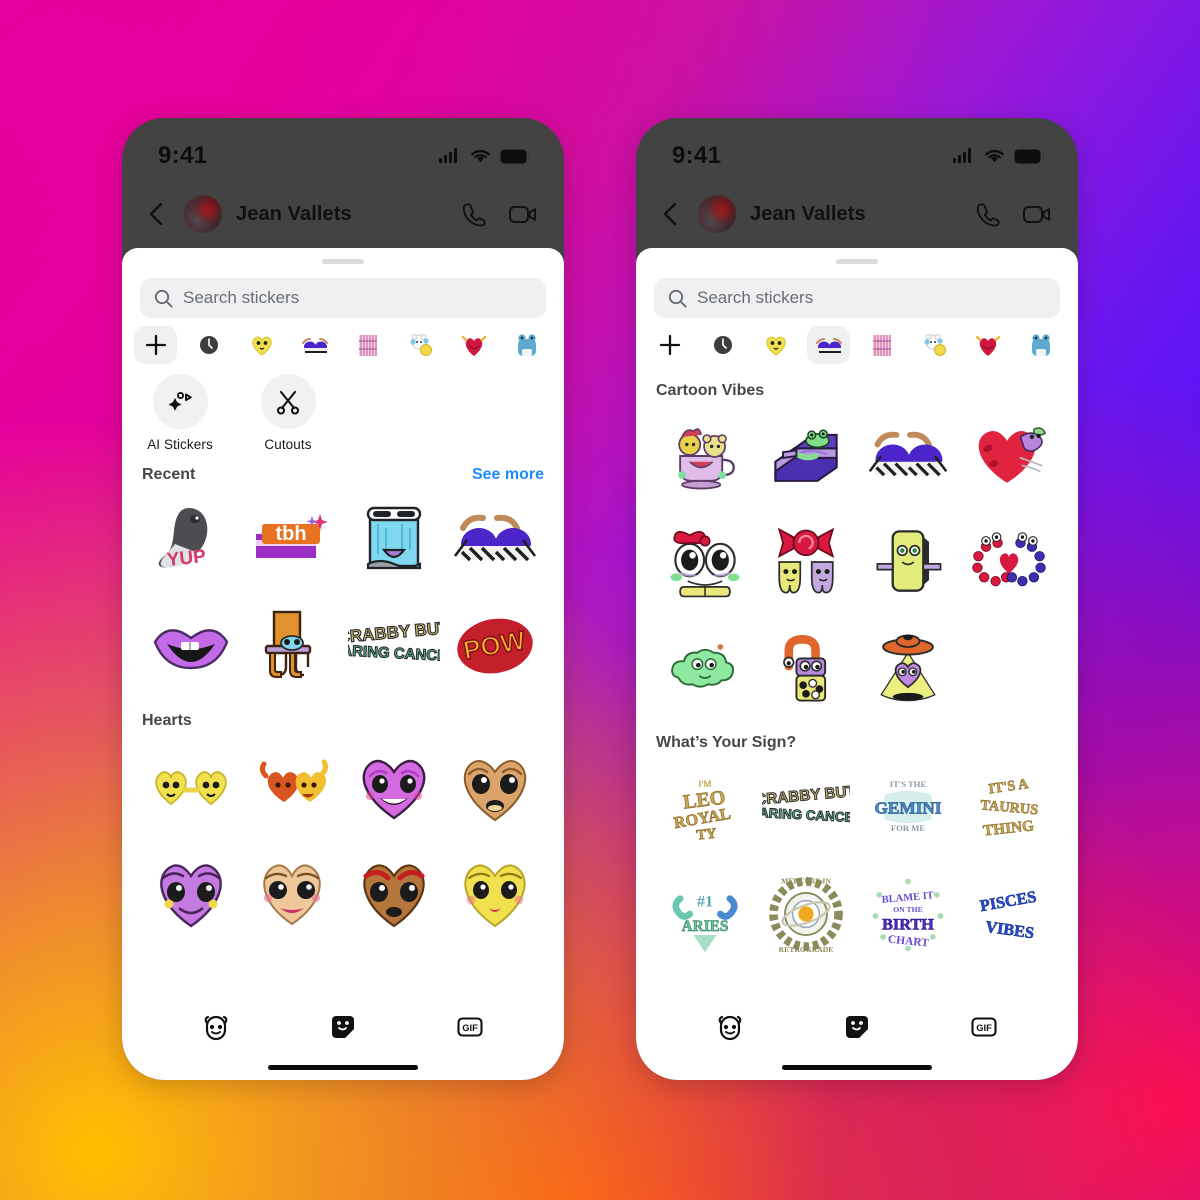 This screenshot has width=1200, height=1200. I want to click on scissors-icon, so click(288, 402).